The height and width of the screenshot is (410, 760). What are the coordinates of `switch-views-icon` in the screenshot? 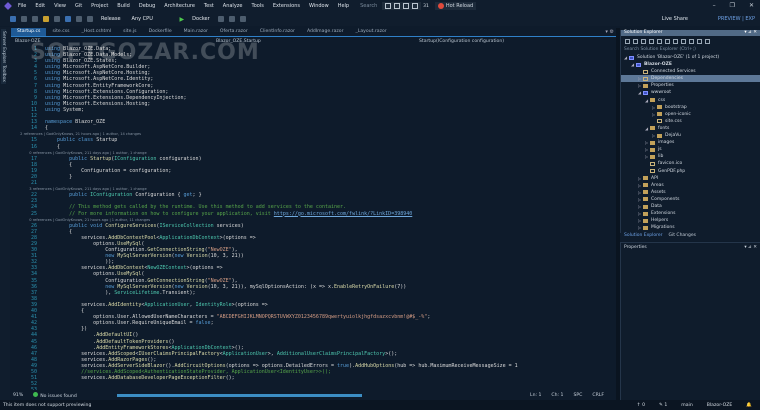 It's located at (651, 41).